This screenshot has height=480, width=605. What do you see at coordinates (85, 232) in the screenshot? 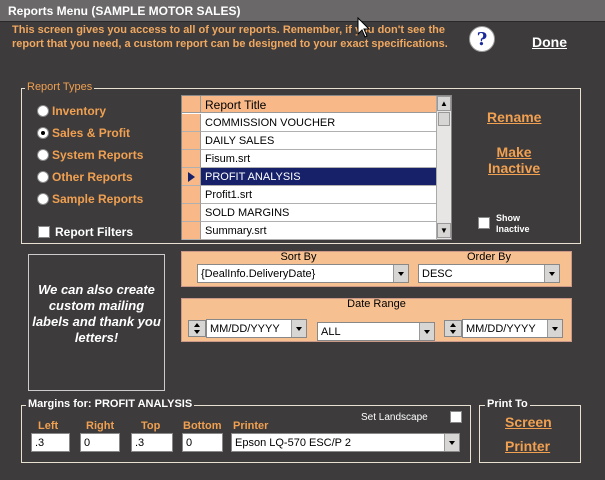
I see `report-filters-checkbox: Report Filters` at bounding box center [85, 232].